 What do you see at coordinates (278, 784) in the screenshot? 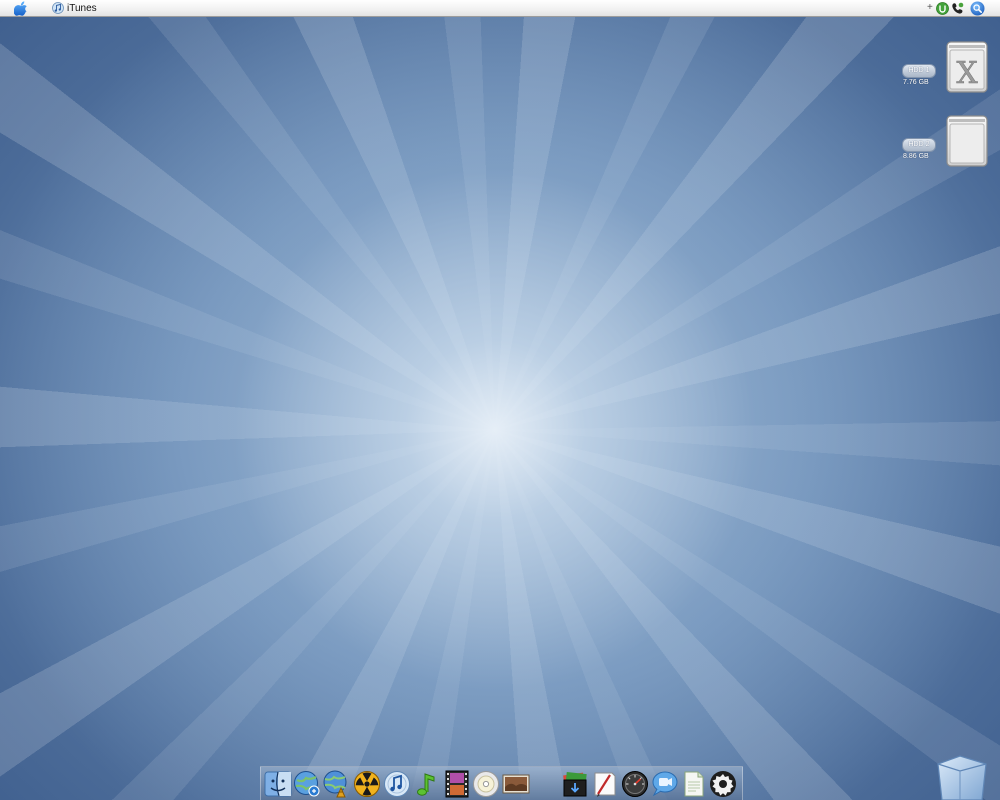
I see `finder-icon` at bounding box center [278, 784].